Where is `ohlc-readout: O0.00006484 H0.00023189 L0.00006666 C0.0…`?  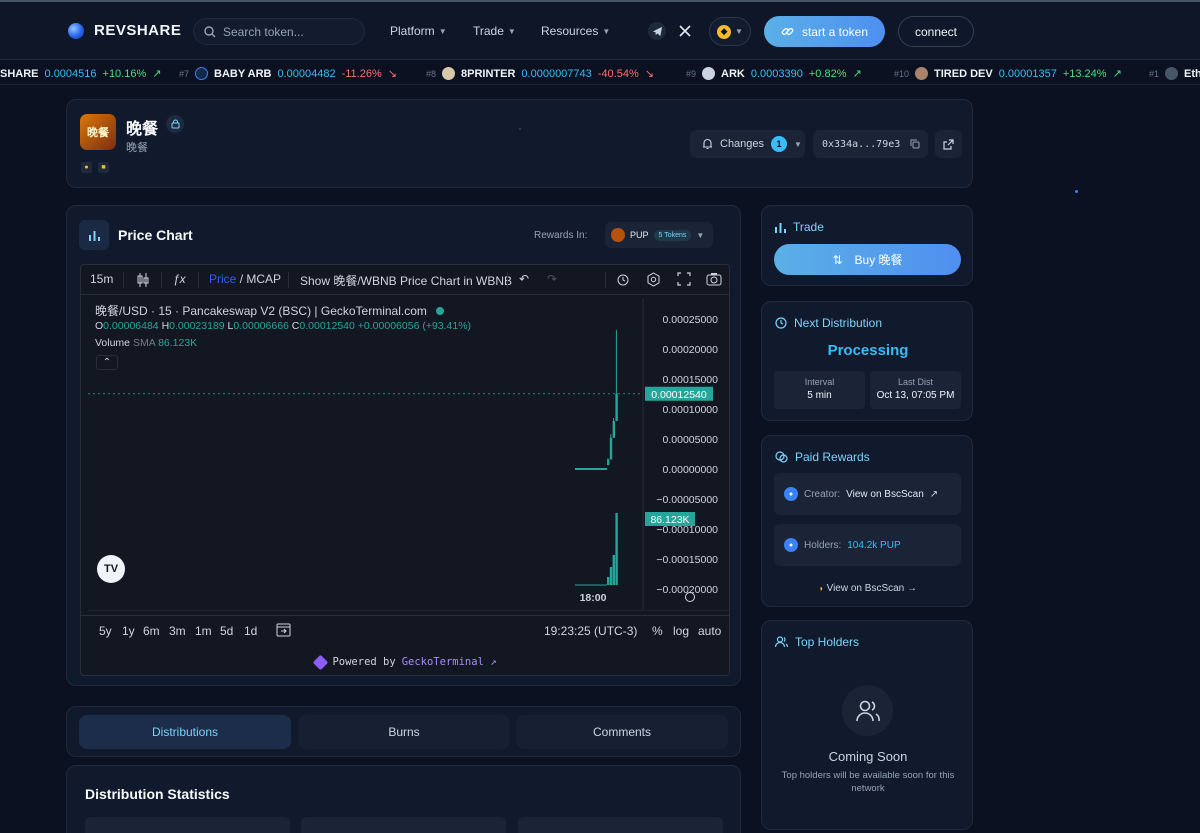
ohlc-readout: O0.00006484 H0.00023189 L0.00006666 C0.0… is located at coordinates (283, 326).